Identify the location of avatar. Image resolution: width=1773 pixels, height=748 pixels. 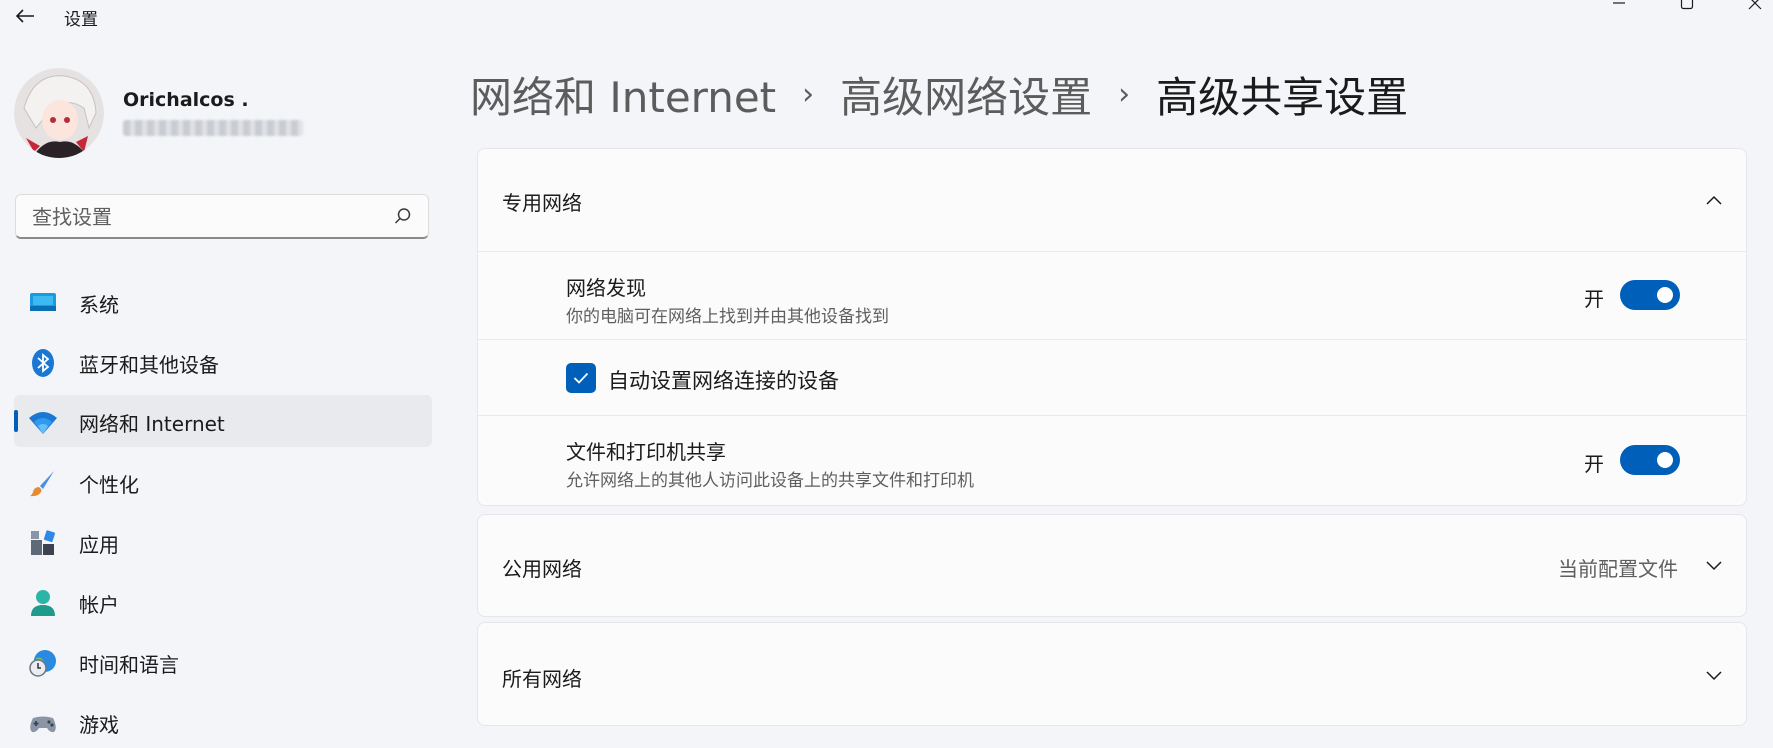
(59, 113).